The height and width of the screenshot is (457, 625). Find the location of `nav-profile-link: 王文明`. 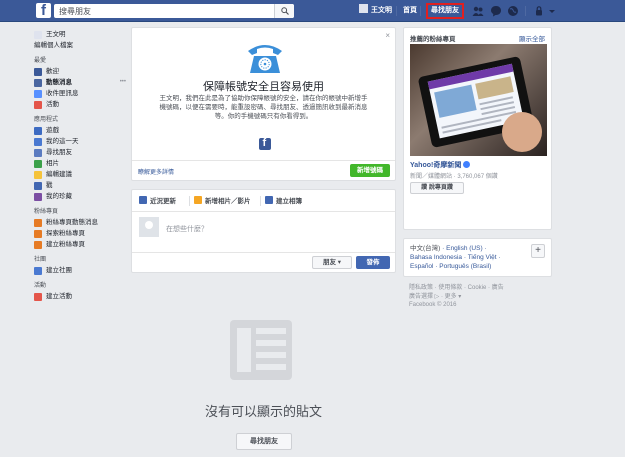

nav-profile-link: 王文明 is located at coordinates (375, 11).